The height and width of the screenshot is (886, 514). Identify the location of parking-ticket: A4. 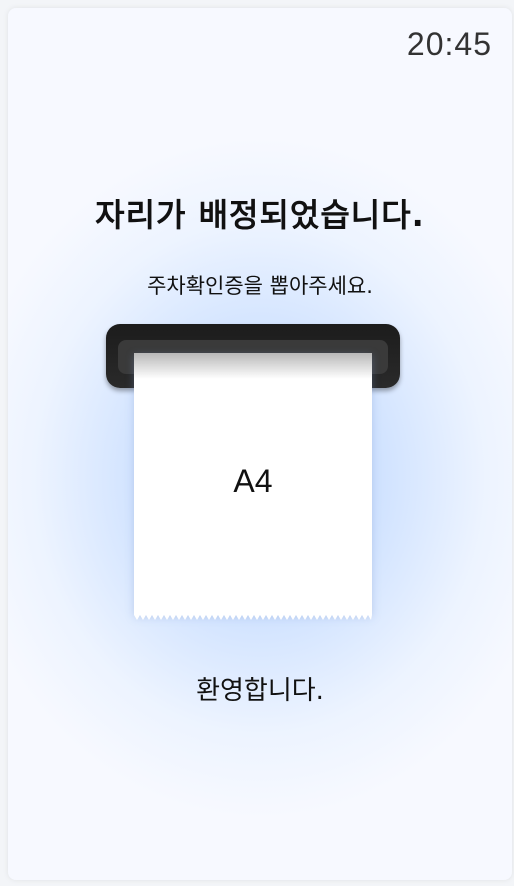
(253, 486).